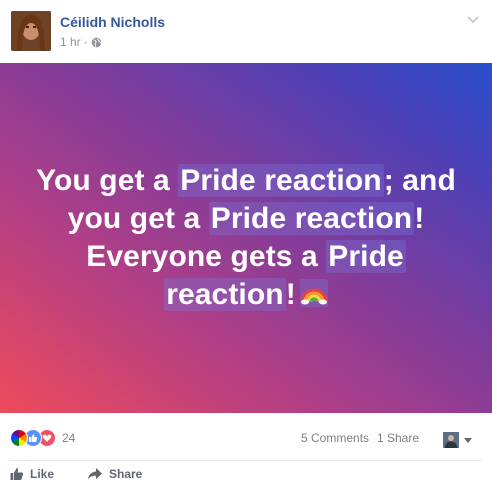 The height and width of the screenshot is (490, 492). What do you see at coordinates (313, 293) in the screenshot?
I see `rainbow-icon` at bounding box center [313, 293].